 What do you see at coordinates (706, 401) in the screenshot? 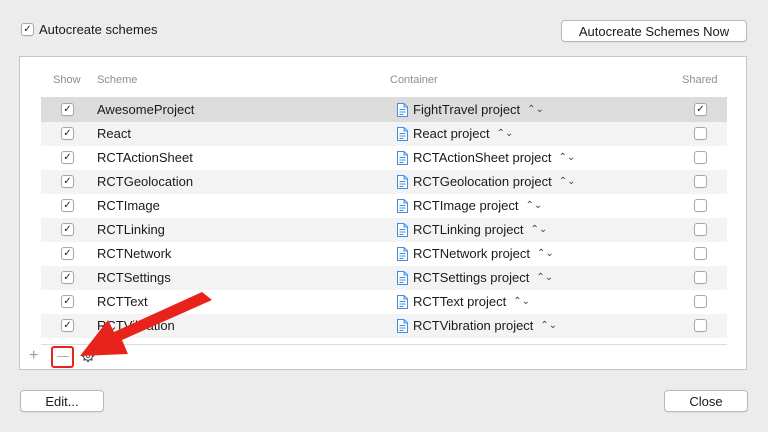
I see `close-button: Close` at bounding box center [706, 401].